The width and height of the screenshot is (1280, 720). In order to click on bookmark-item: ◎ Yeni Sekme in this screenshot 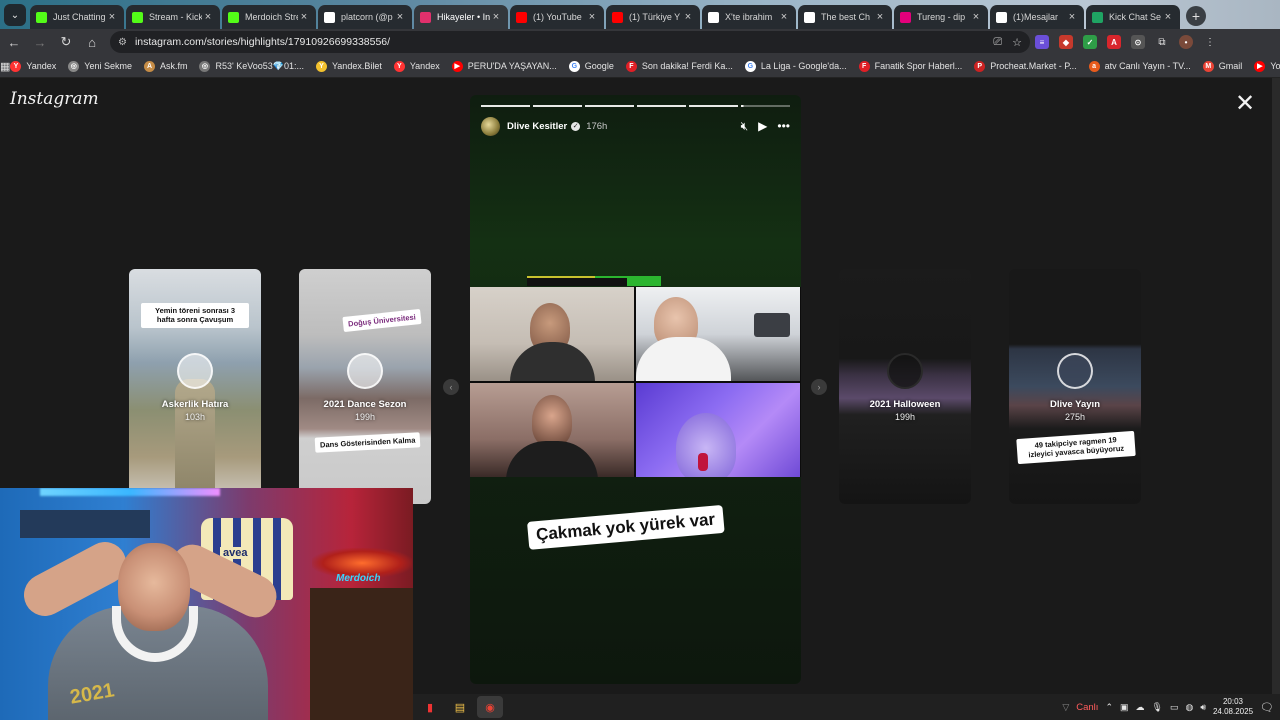, I will do `click(100, 66)`.